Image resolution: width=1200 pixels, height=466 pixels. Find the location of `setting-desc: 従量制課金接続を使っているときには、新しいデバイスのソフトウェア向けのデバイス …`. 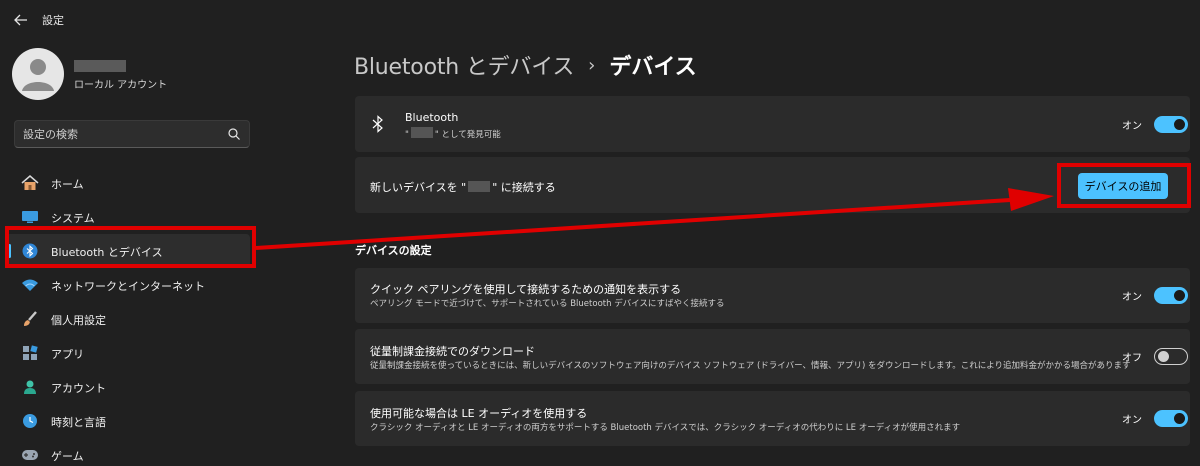

setting-desc: 従量制課金接続を使っているときには、新しいデバイスのソフトウェア向けのデバイス … is located at coordinates (750, 366).